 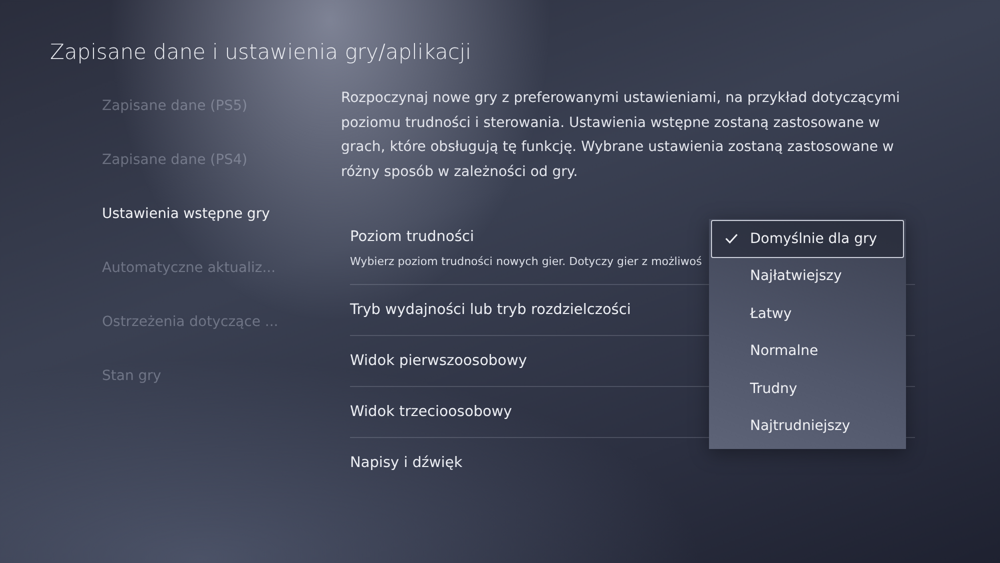 What do you see at coordinates (526, 262) in the screenshot?
I see `setting-hint: Wybierz poziom trudności nowych gier. Dotyczy gier z możliwoś` at bounding box center [526, 262].